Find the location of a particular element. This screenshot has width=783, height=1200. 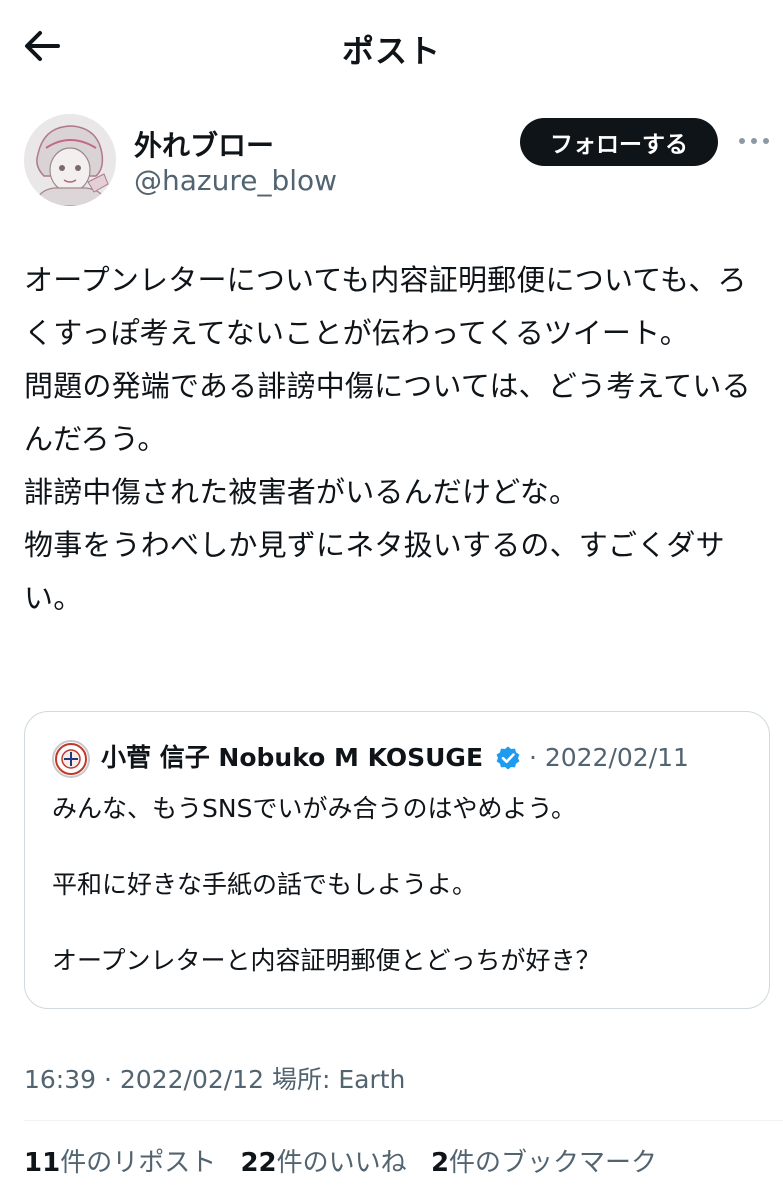

bookmarks-label: 件のブックマーク is located at coordinates (553, 1163).